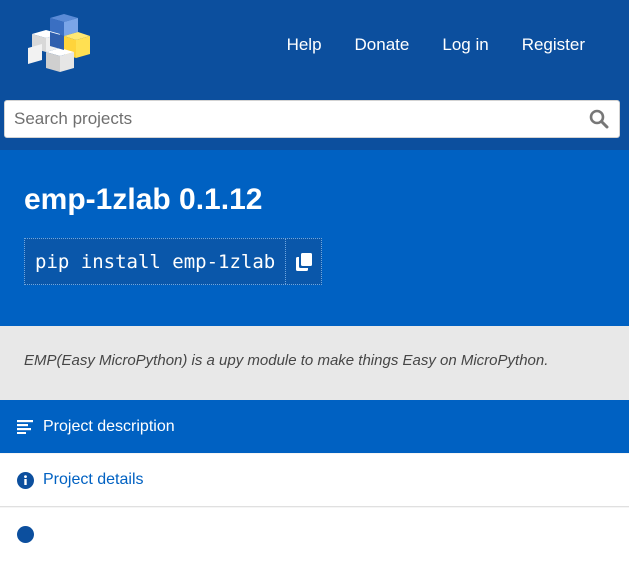  I want to click on tab-label: Project description, so click(109, 426).